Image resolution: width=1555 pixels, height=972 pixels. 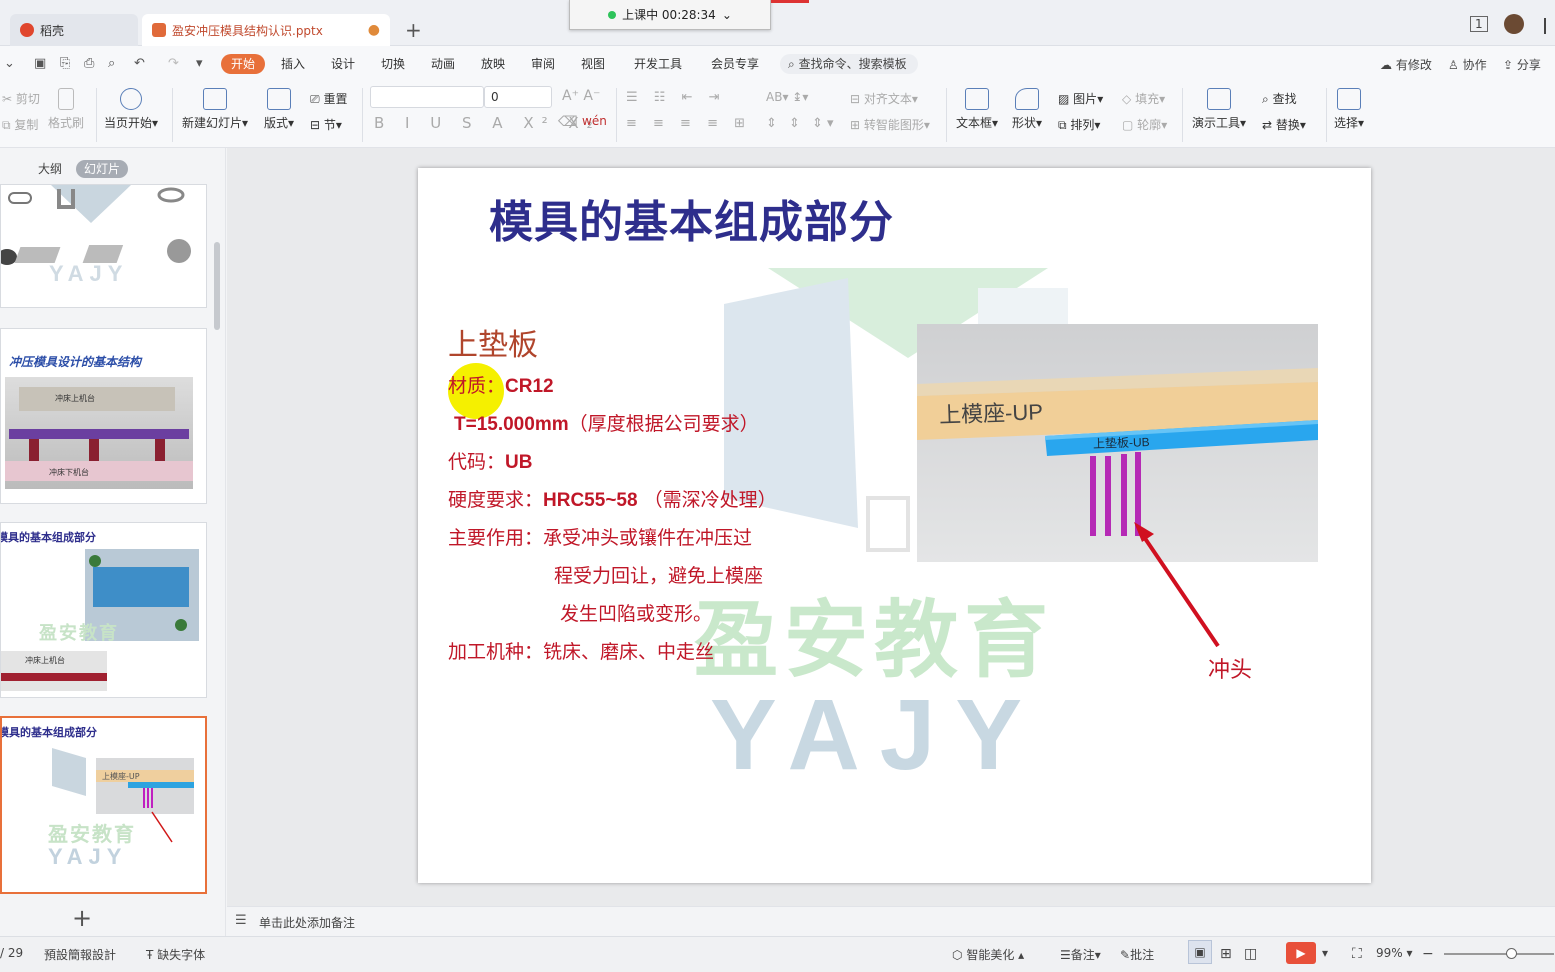 What do you see at coordinates (670, 15) in the screenshot?
I see `live-class-indicator: 上课中 00:28:34 ⌄` at bounding box center [670, 15].